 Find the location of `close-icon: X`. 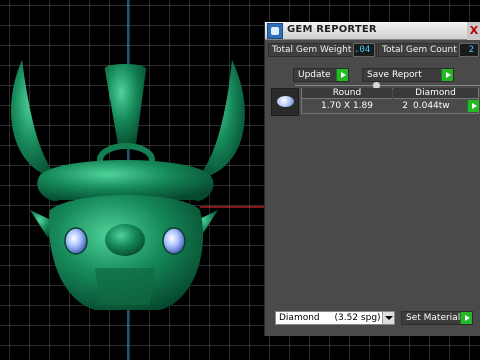

close-icon: X is located at coordinates (473, 31).